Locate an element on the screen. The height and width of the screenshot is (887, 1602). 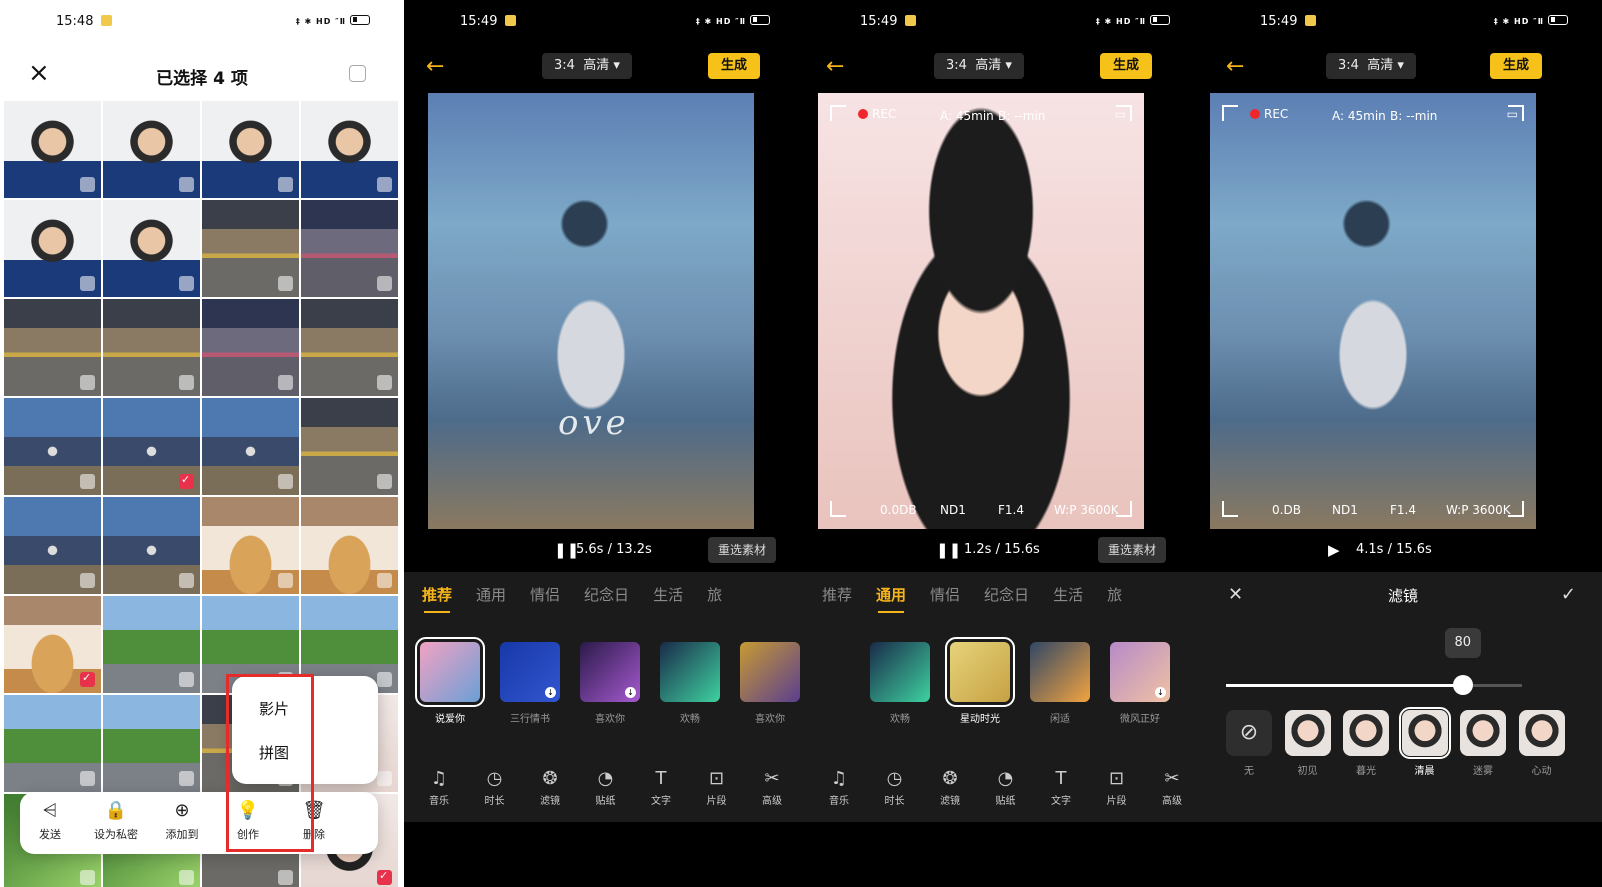
filter-item: 暮光 is located at coordinates (1366, 743).